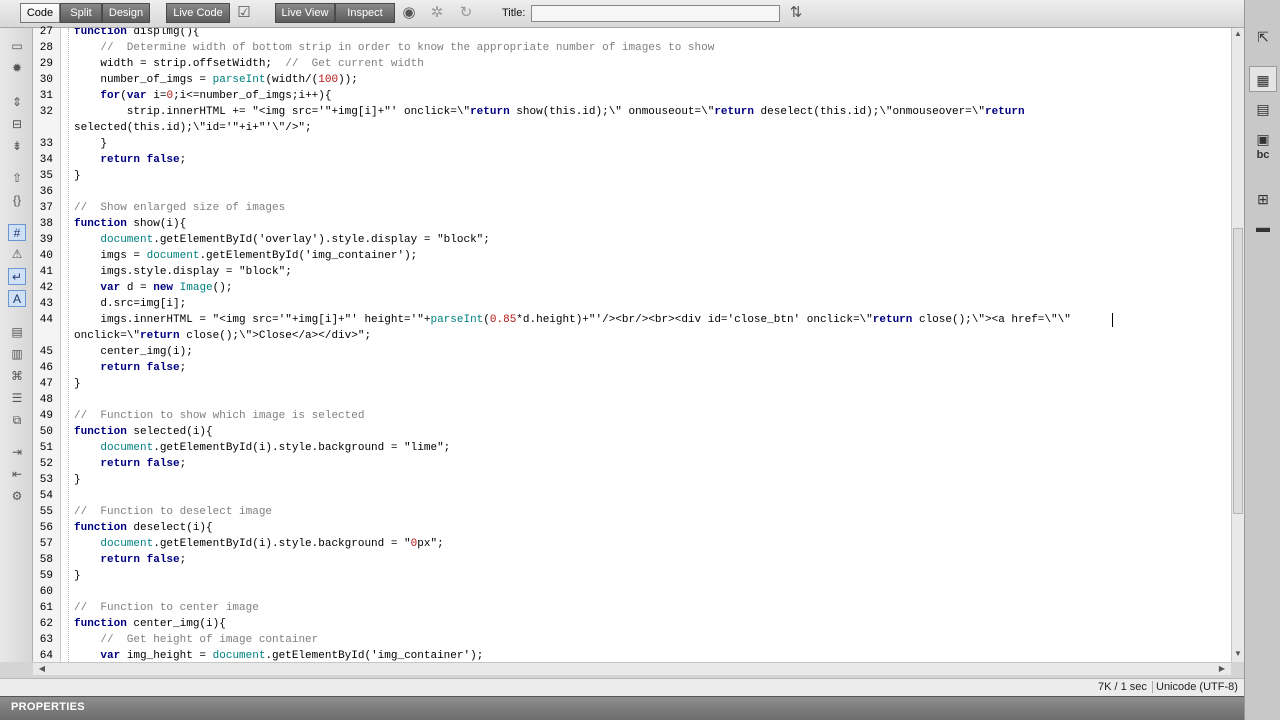 Image resolution: width=1280 pixels, height=720 pixels. What do you see at coordinates (46, 400) in the screenshot?
I see `line-number: 48` at bounding box center [46, 400].